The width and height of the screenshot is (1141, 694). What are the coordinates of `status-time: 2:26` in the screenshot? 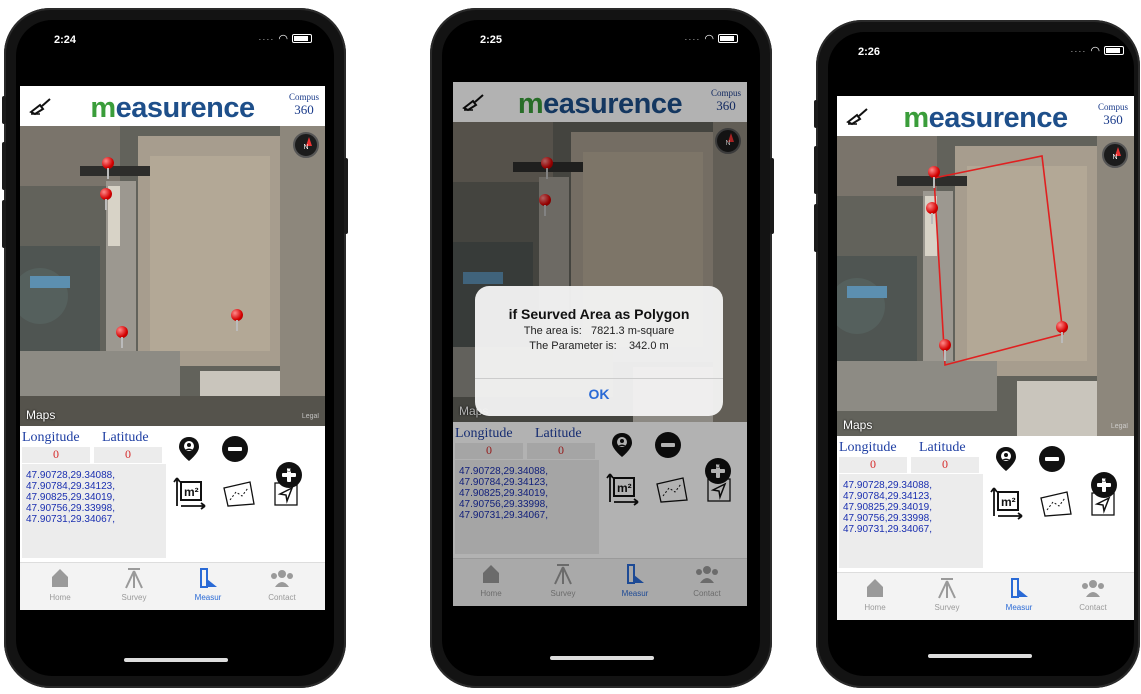 It's located at (869, 52).